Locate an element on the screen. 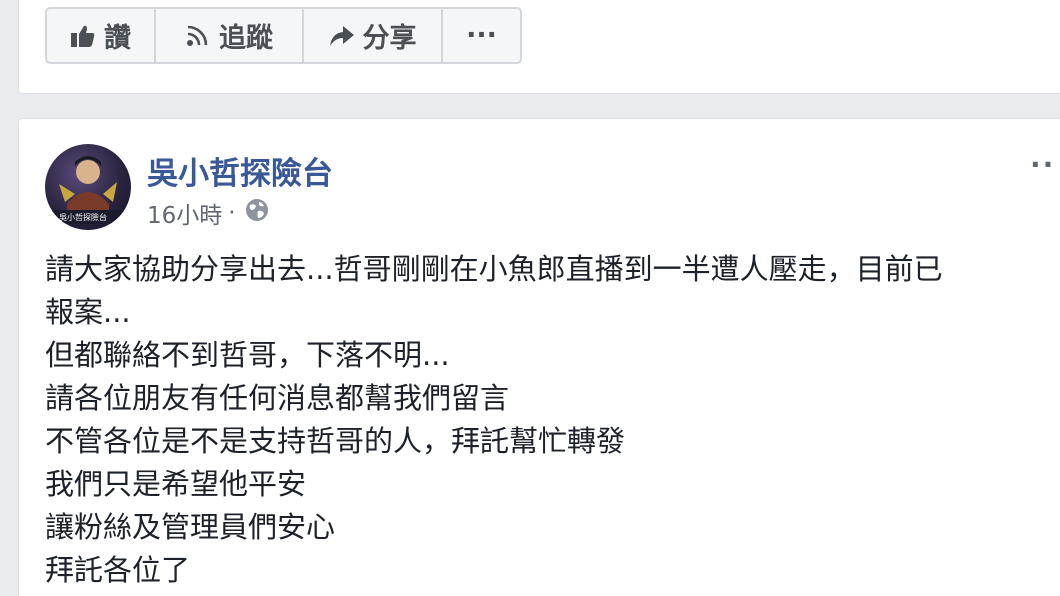 This screenshot has height=596, width=1060. like-label: 讚 is located at coordinates (117, 38).